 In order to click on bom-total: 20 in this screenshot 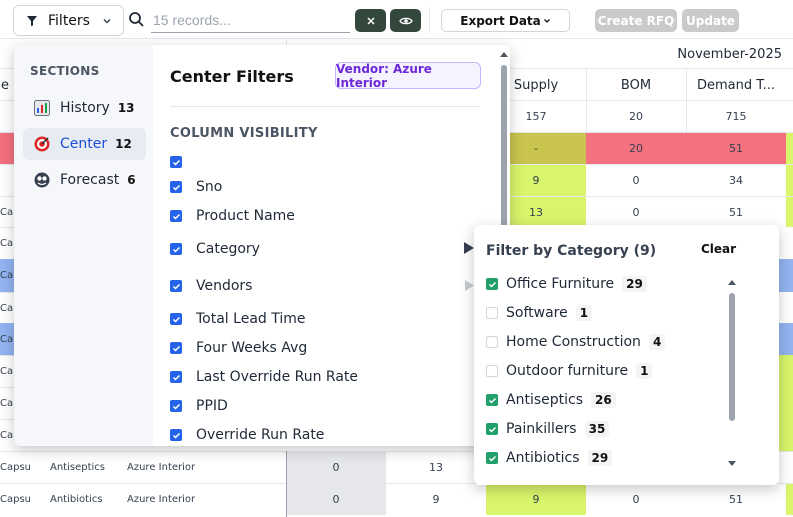, I will do `click(636, 116)`.